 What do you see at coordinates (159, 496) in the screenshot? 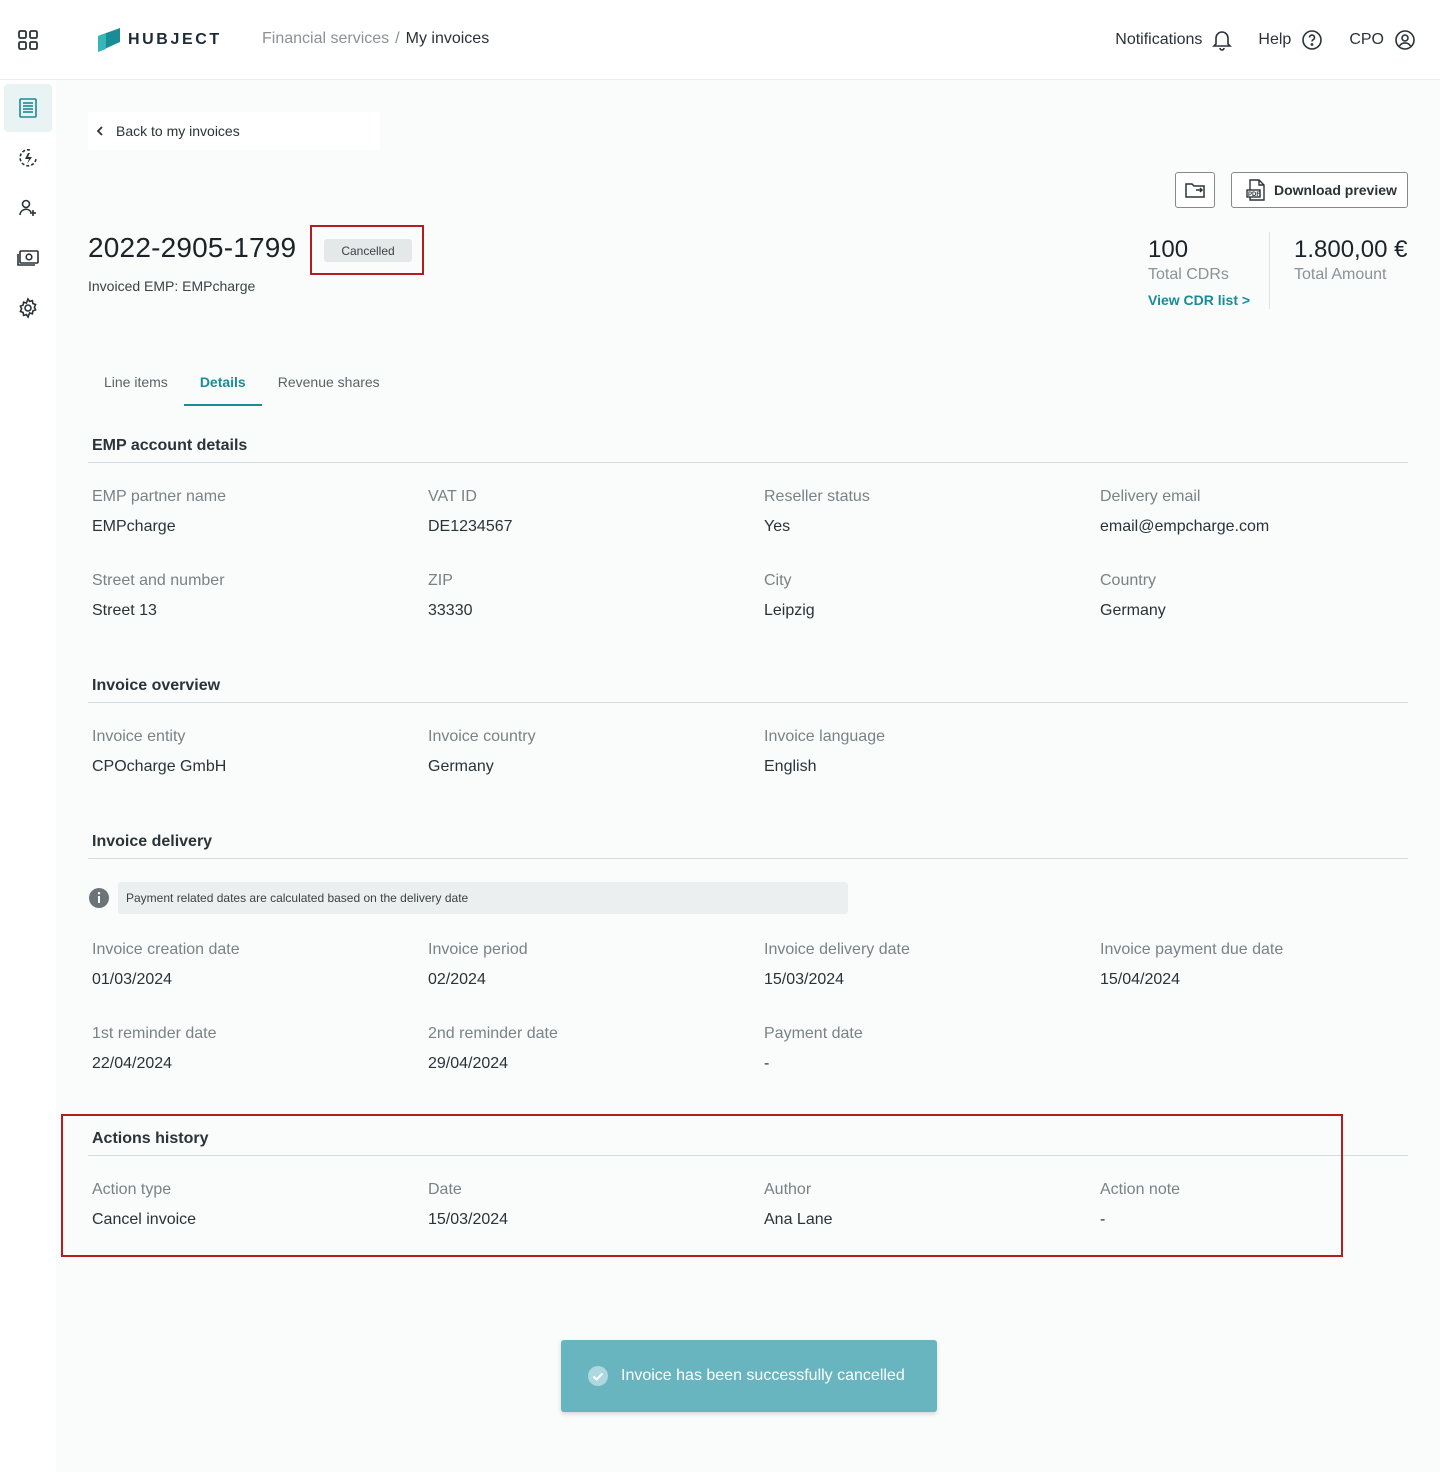
I see `field-label: EMP partner name` at bounding box center [159, 496].